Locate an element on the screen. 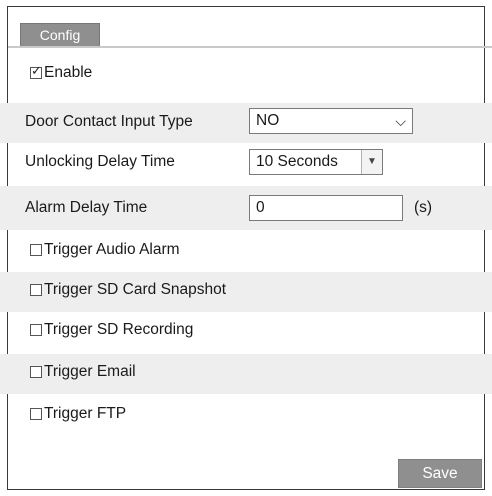 This screenshot has width=492, height=496. alarm-delay-unit: (s) is located at coordinates (423, 207).